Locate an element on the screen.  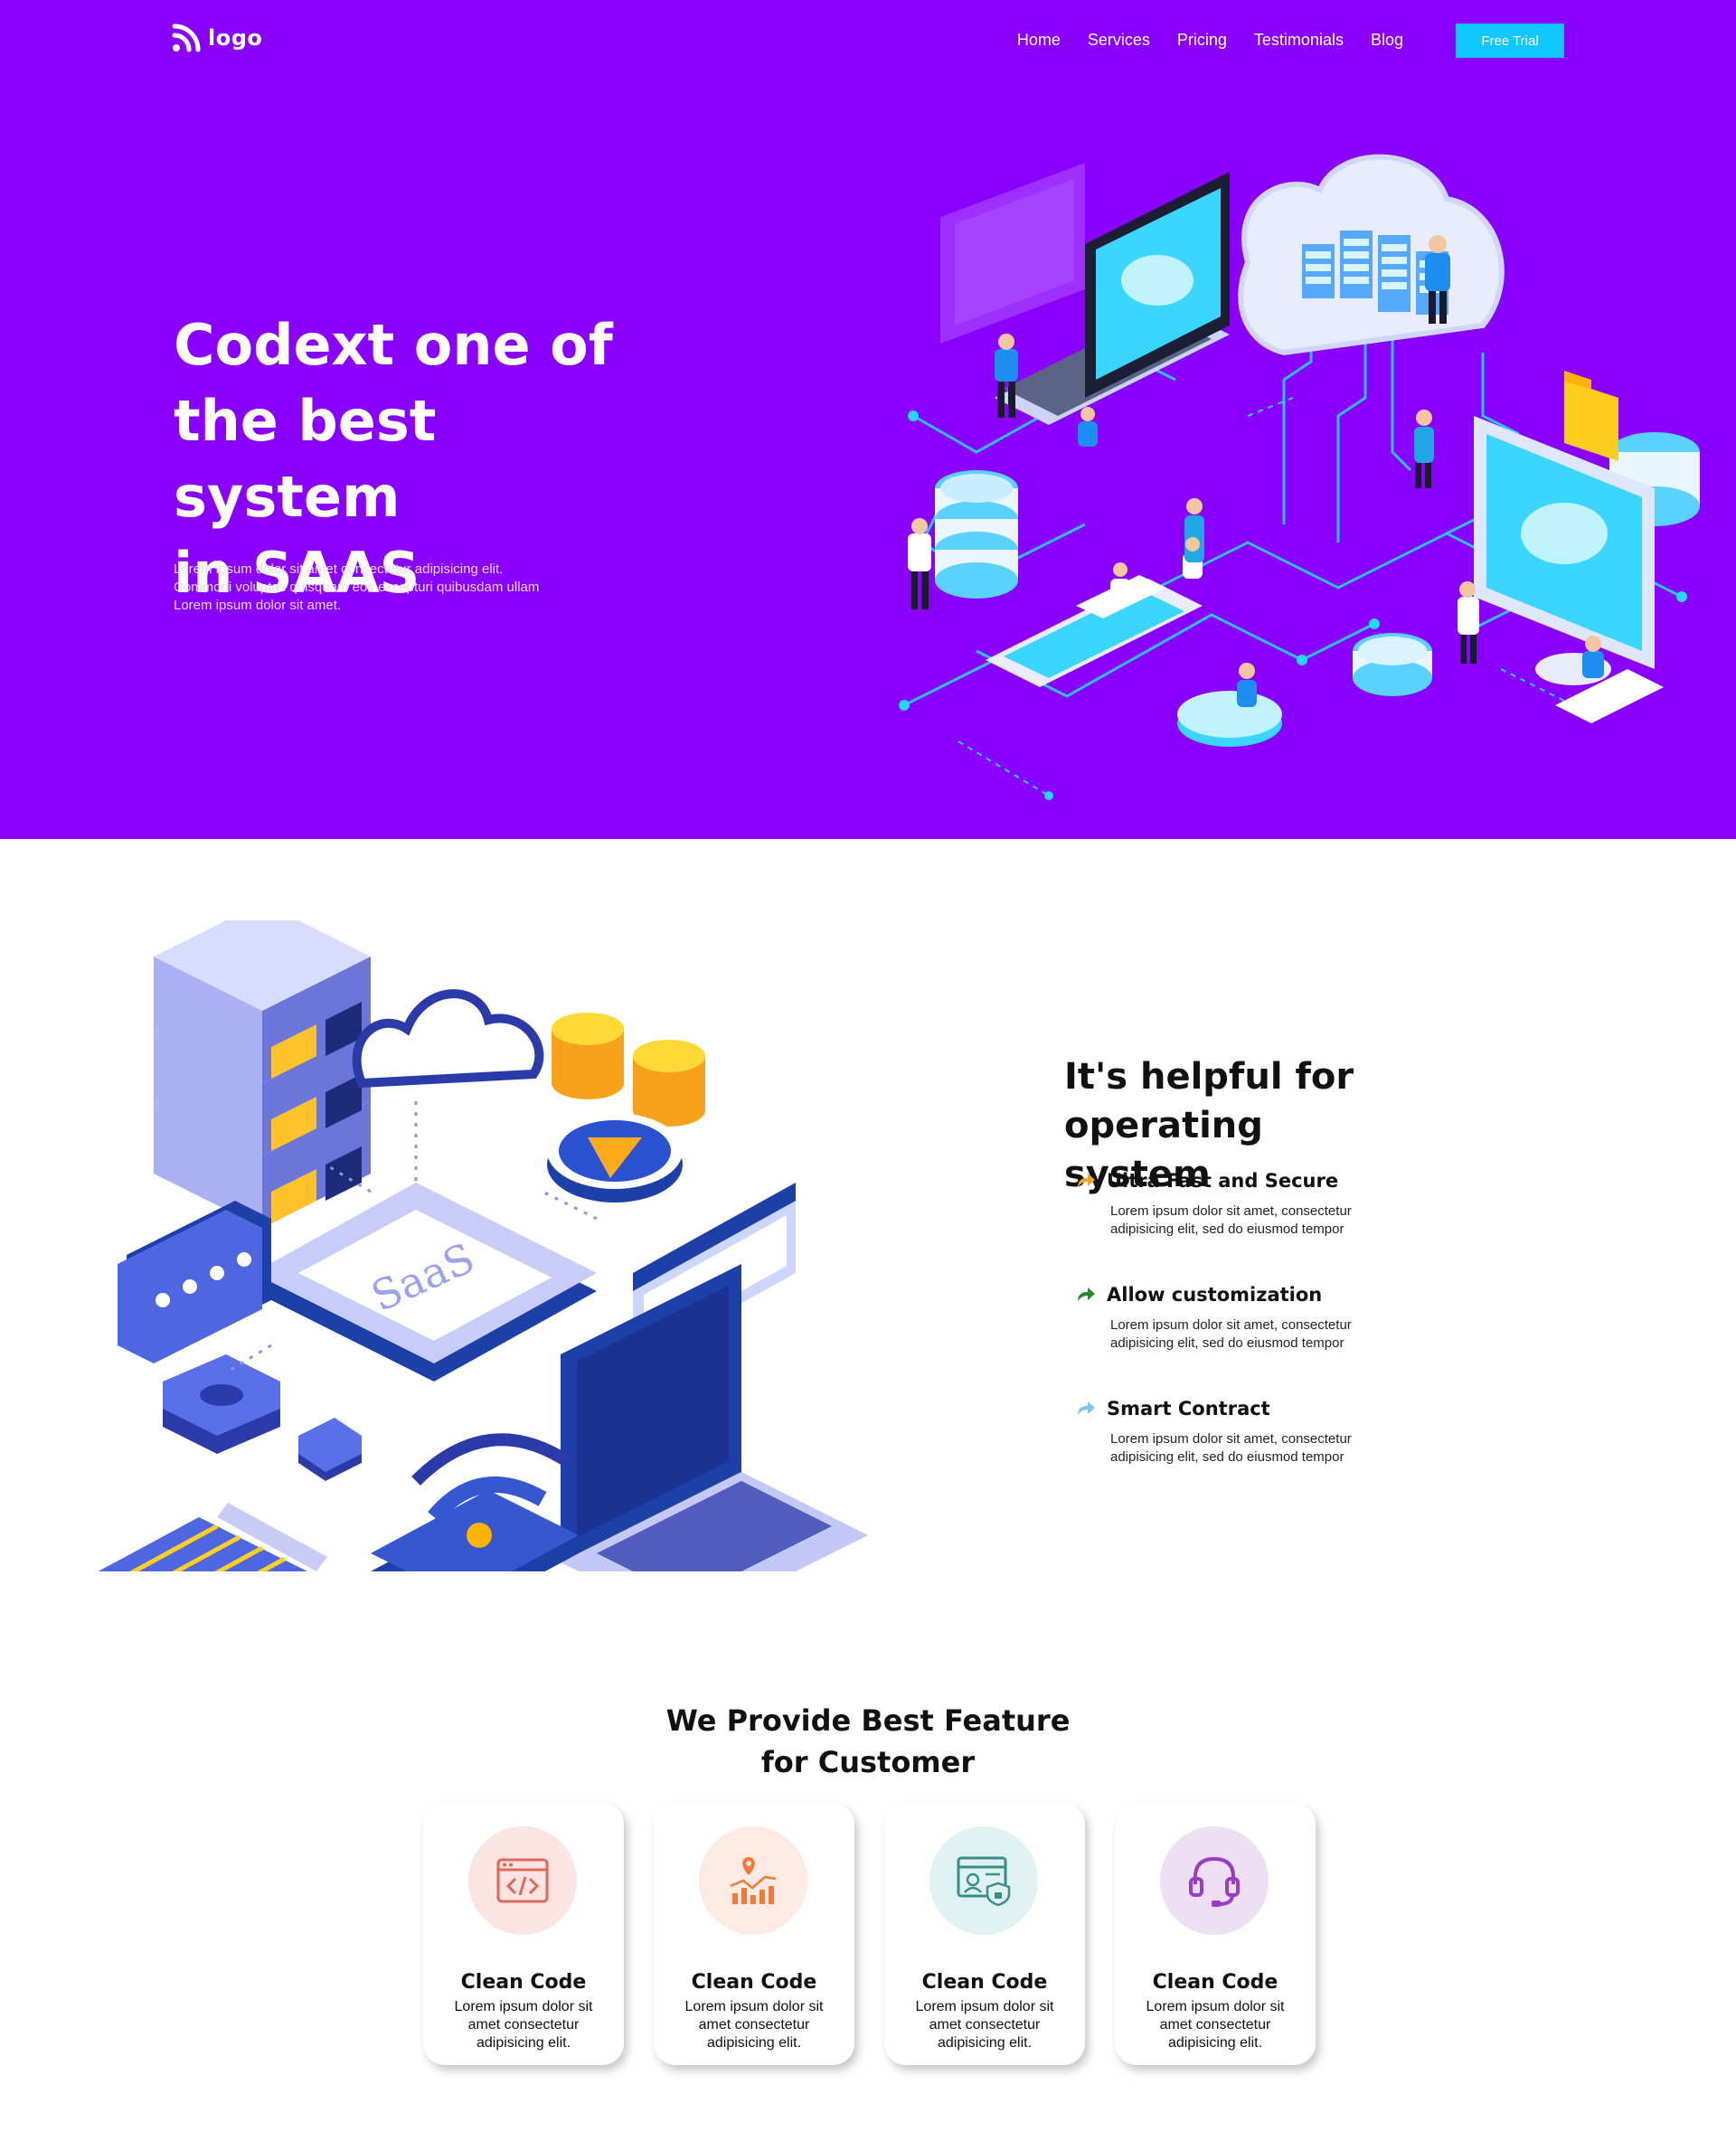
cloud-network-illustration is located at coordinates (1299, 477).